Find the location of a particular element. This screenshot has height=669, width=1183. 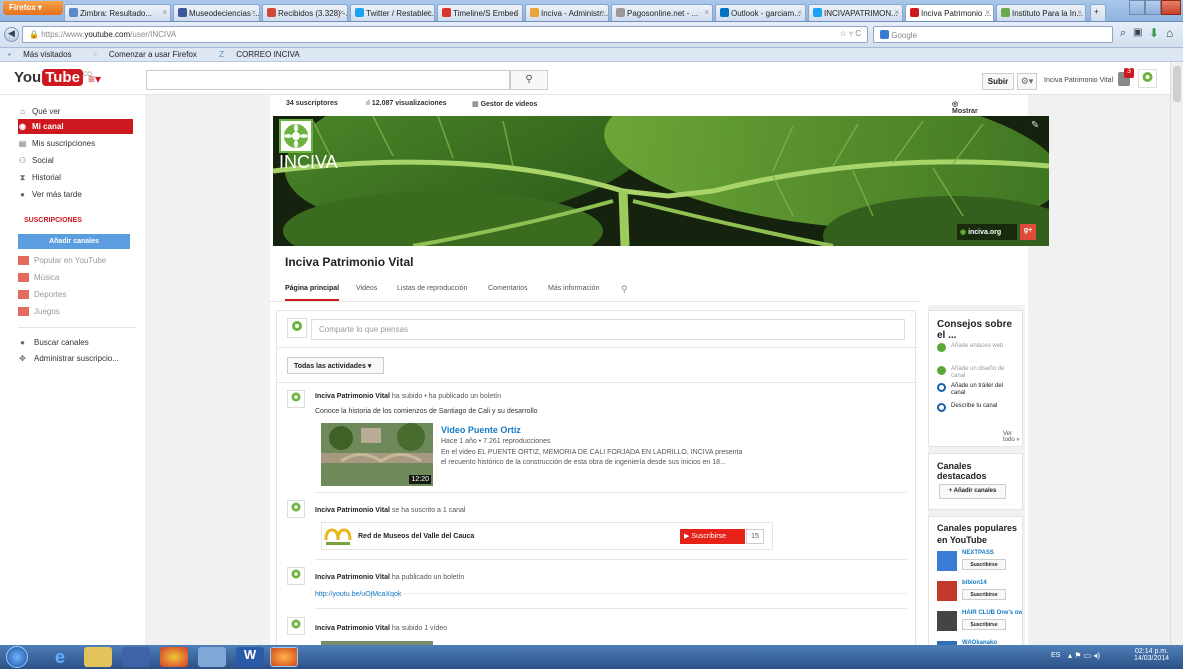

sidebar-item: ⧗ Historial is located at coordinates (75, 177).